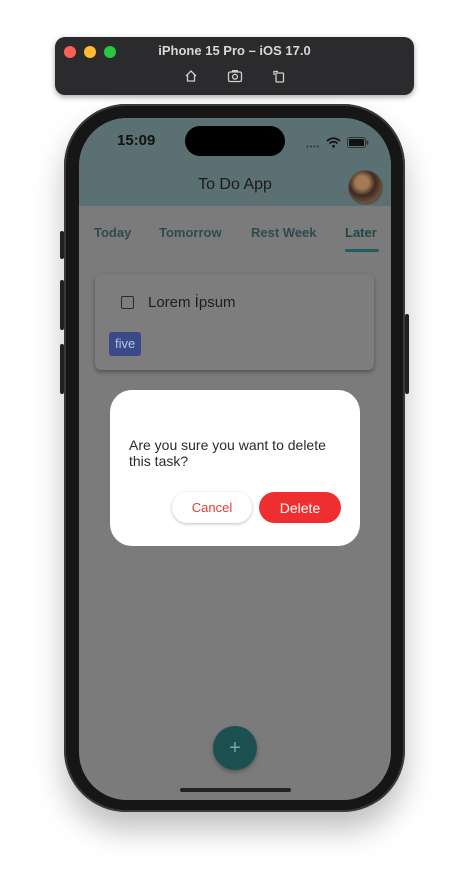 The image size is (469, 887). I want to click on rotate-icon, so click(279, 76).